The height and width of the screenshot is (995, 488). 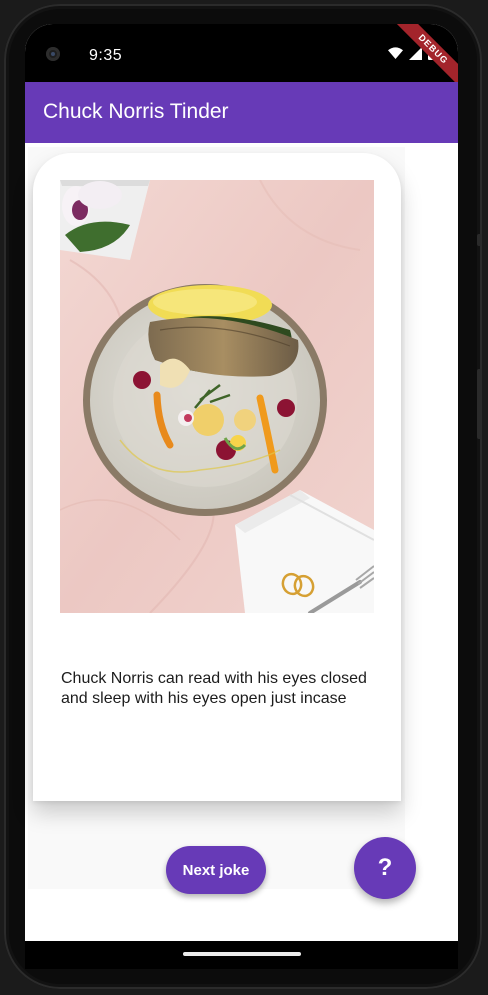 What do you see at coordinates (479, 404) in the screenshot?
I see `volume-button` at bounding box center [479, 404].